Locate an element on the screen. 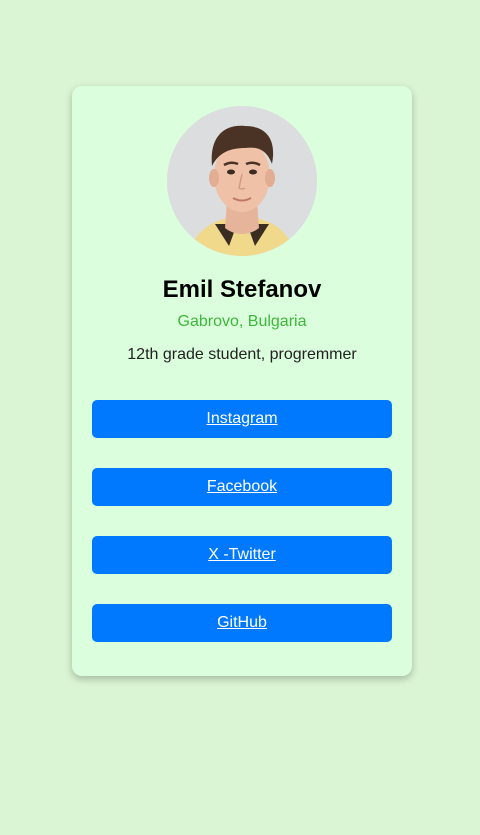 The height and width of the screenshot is (835, 480). twitter-link-button: X -Twitter is located at coordinates (242, 555).